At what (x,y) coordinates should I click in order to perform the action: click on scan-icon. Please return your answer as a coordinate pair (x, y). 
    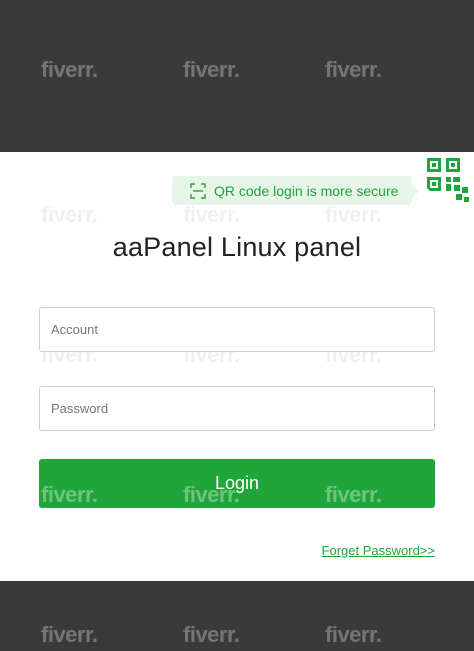
    Looking at the image, I should click on (198, 190).